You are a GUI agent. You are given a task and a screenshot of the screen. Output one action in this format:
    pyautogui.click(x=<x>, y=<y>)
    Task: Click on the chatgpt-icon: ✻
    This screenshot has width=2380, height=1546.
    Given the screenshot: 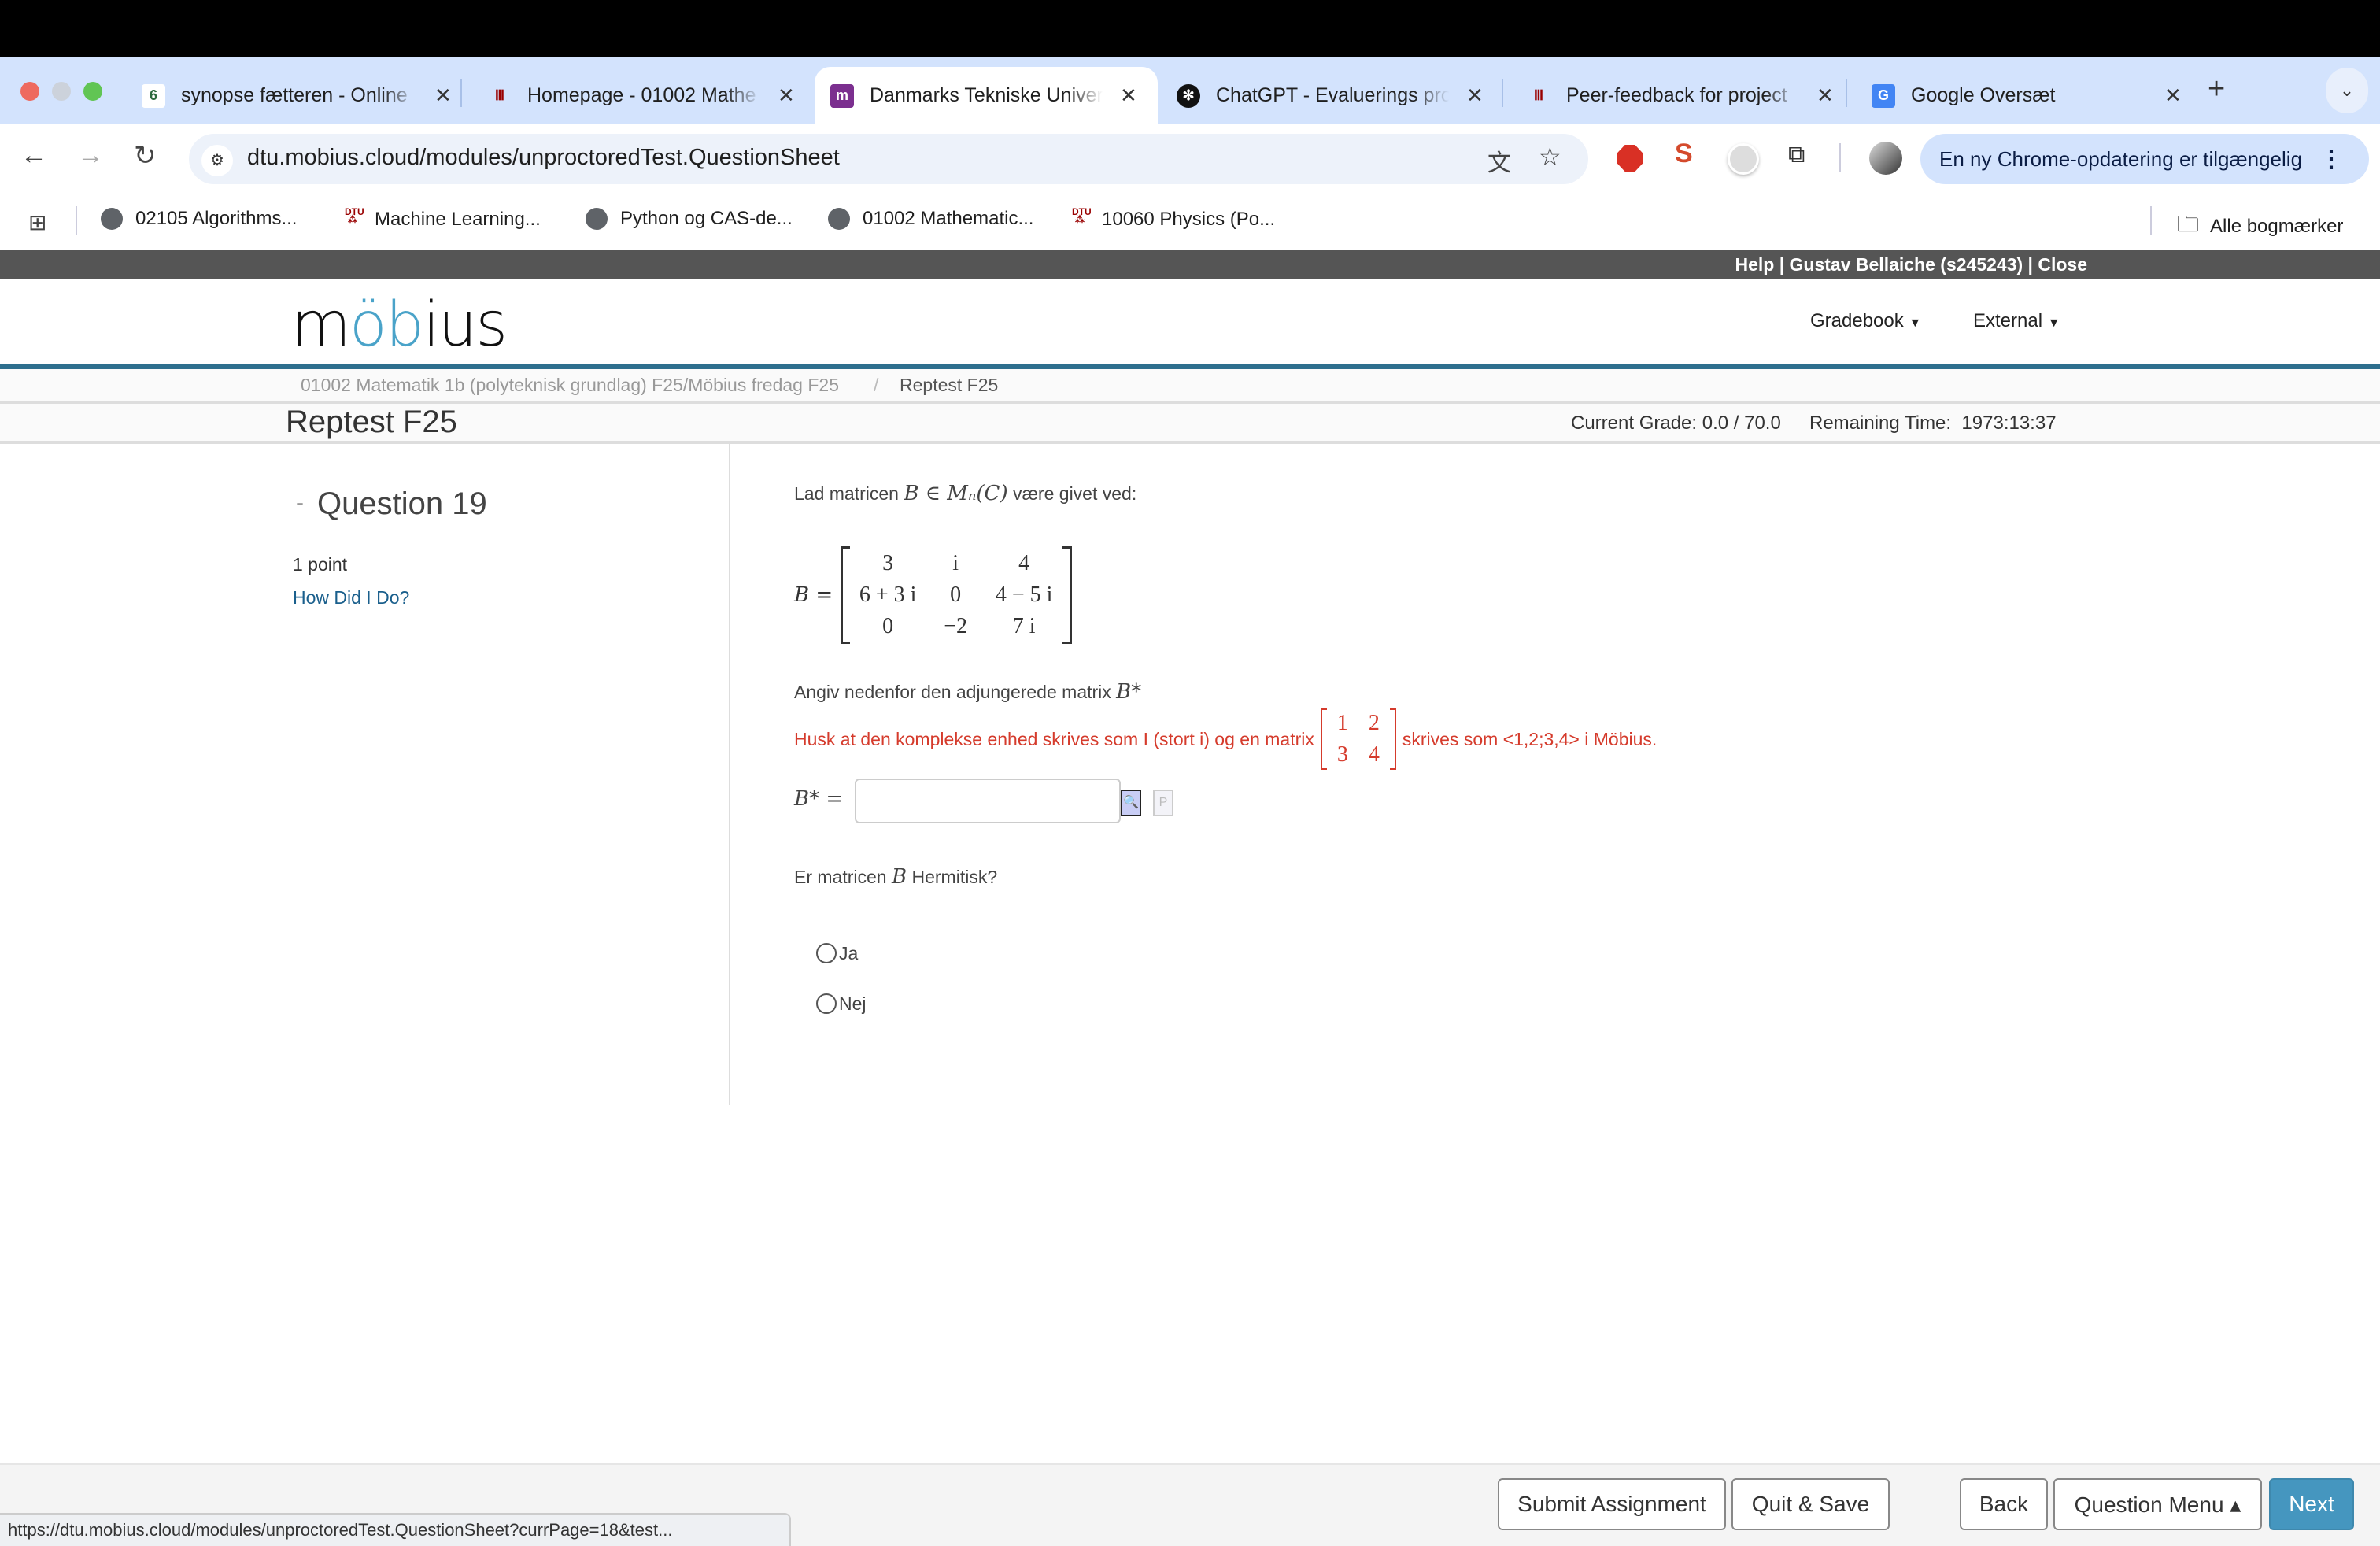 What is the action you would take?
    pyautogui.click(x=1188, y=96)
    